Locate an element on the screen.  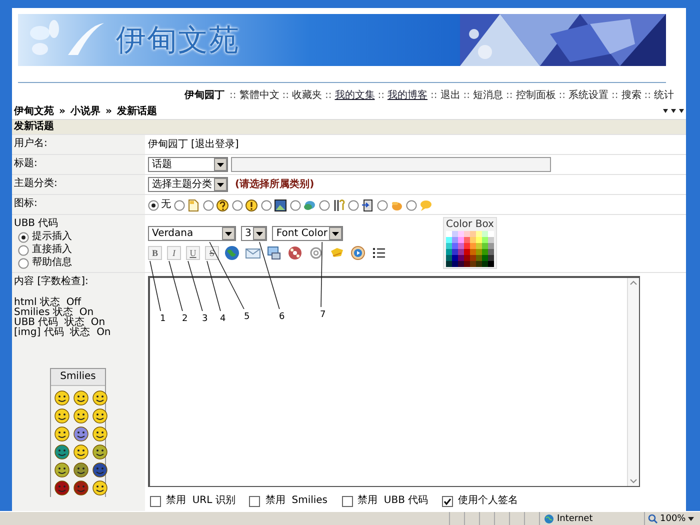
exclamation-icon is located at coordinates (251, 205).